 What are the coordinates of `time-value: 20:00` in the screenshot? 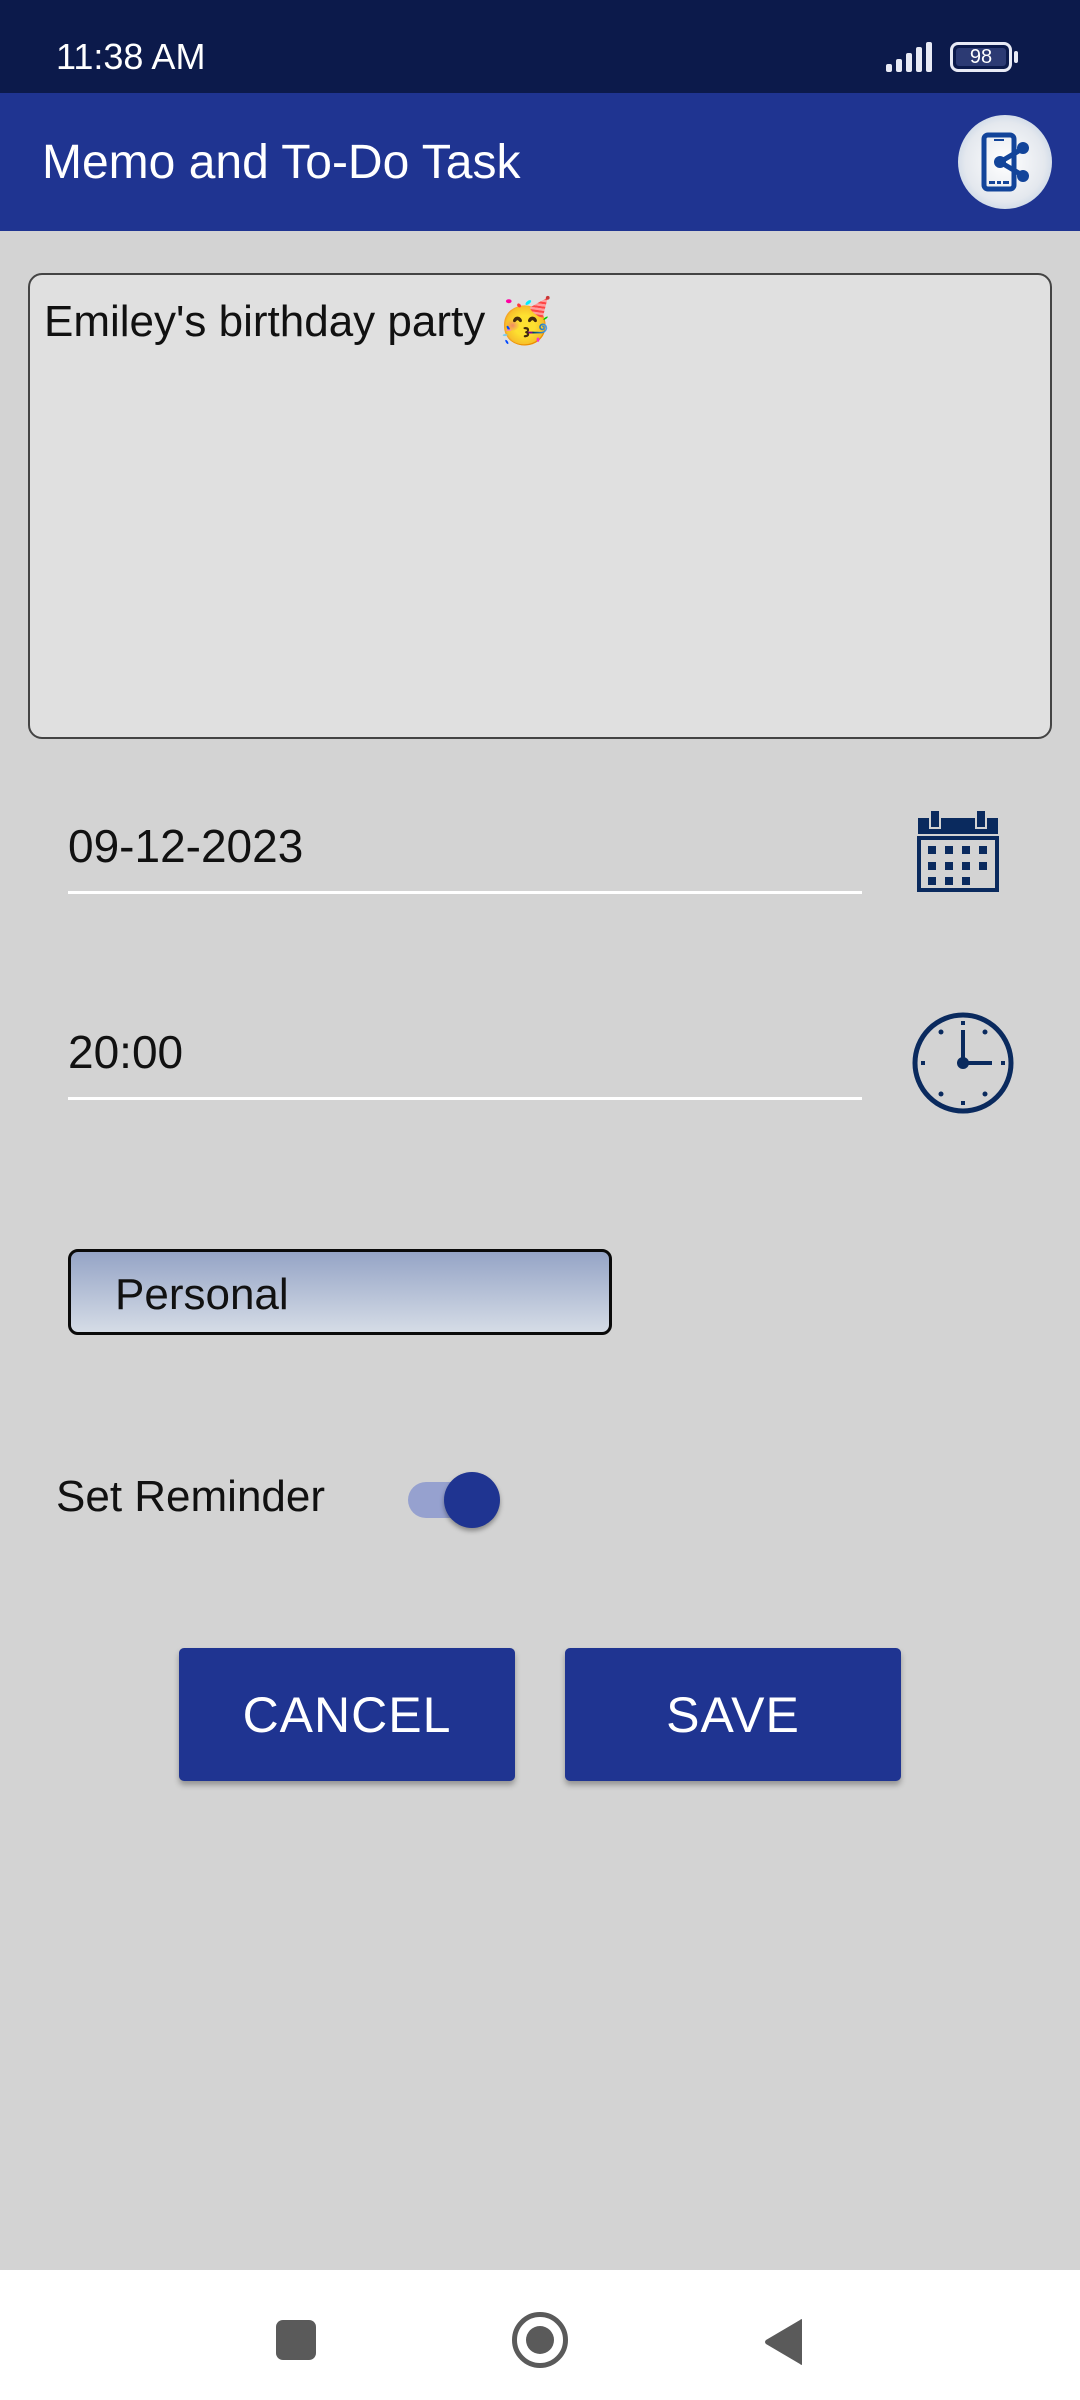 It's located at (126, 1052).